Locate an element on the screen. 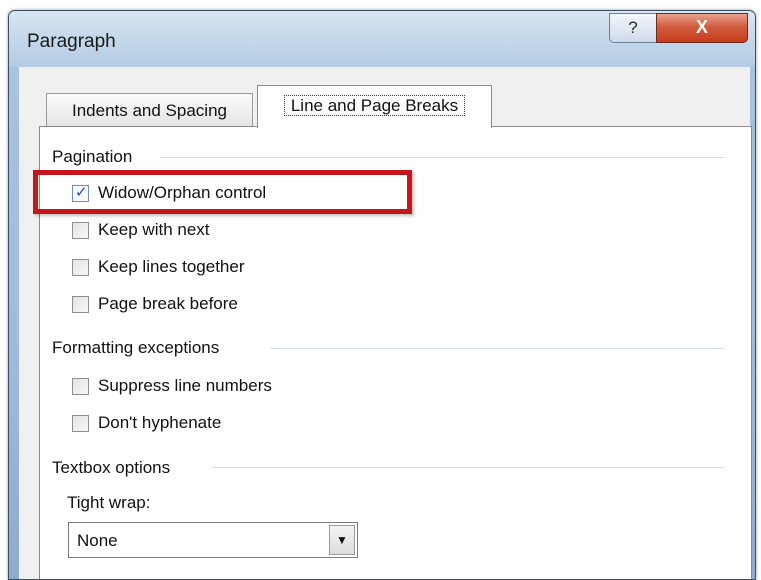 This screenshot has width=761, height=580. textbox-options-heading: Textbox options is located at coordinates (115, 468).